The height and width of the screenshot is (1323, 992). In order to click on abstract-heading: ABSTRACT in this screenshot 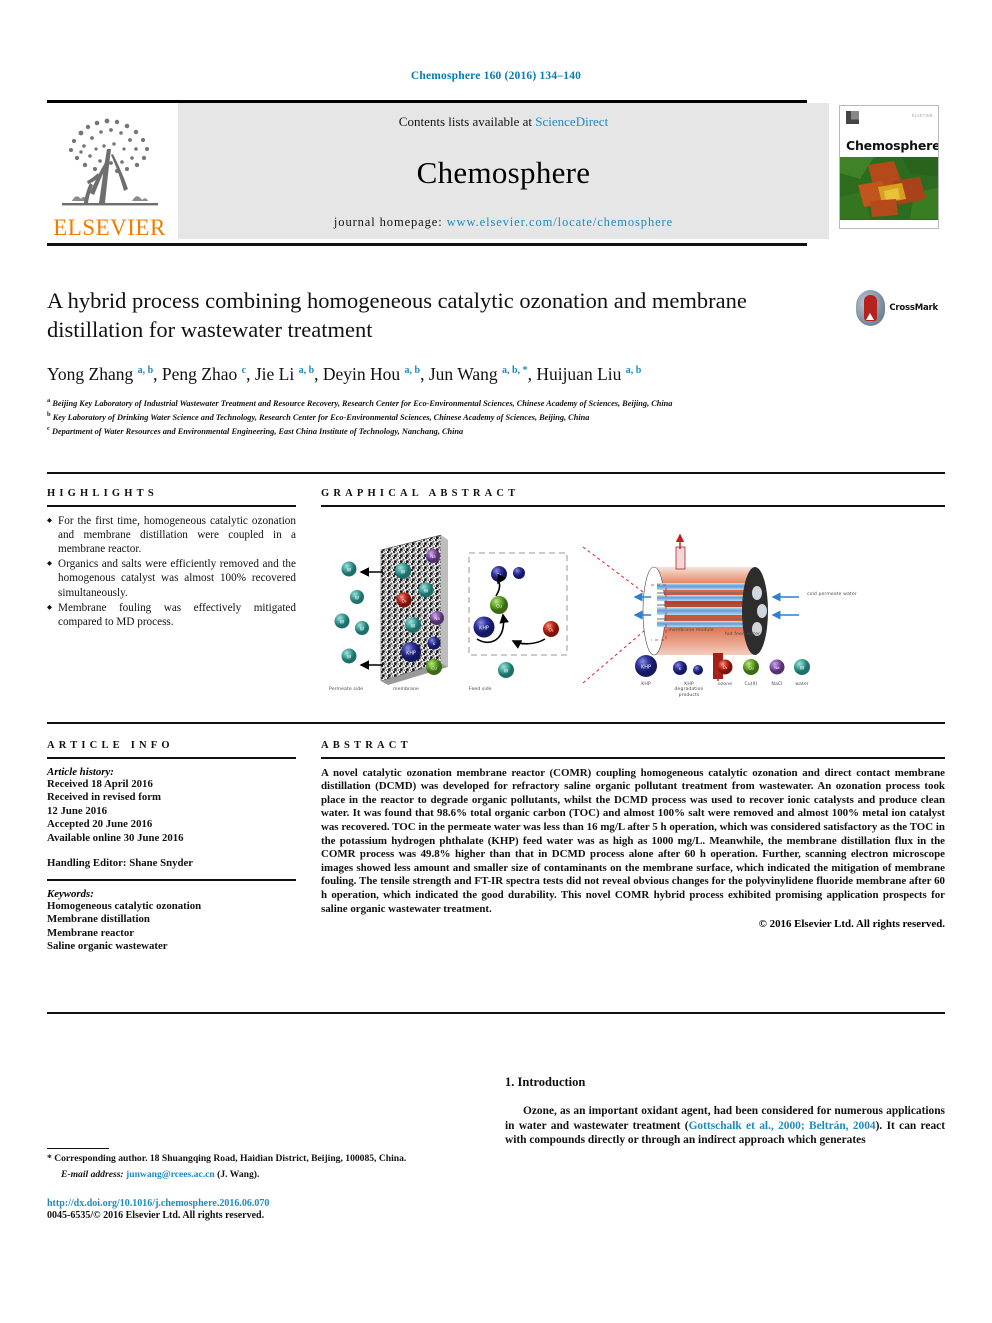, I will do `click(366, 745)`.